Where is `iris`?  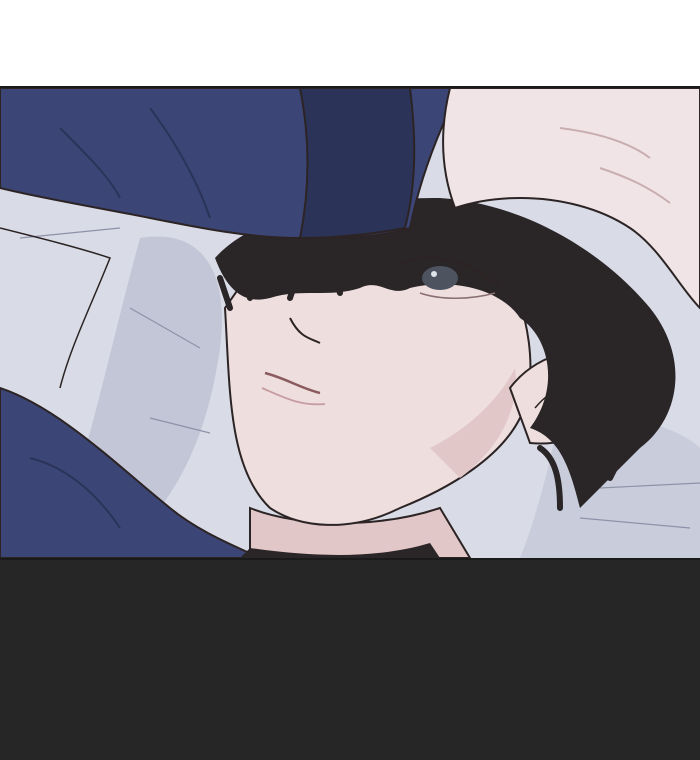
iris is located at coordinates (440, 278).